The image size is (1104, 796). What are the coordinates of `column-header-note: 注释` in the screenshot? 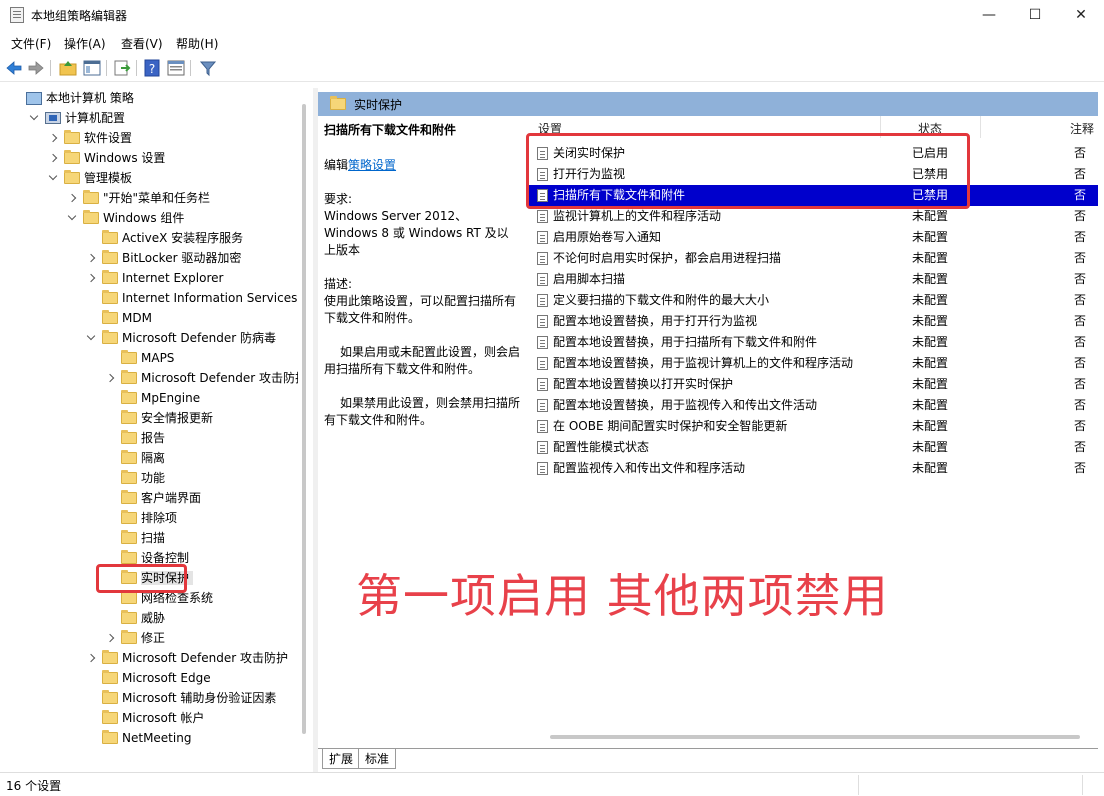 It's located at (1082, 130).